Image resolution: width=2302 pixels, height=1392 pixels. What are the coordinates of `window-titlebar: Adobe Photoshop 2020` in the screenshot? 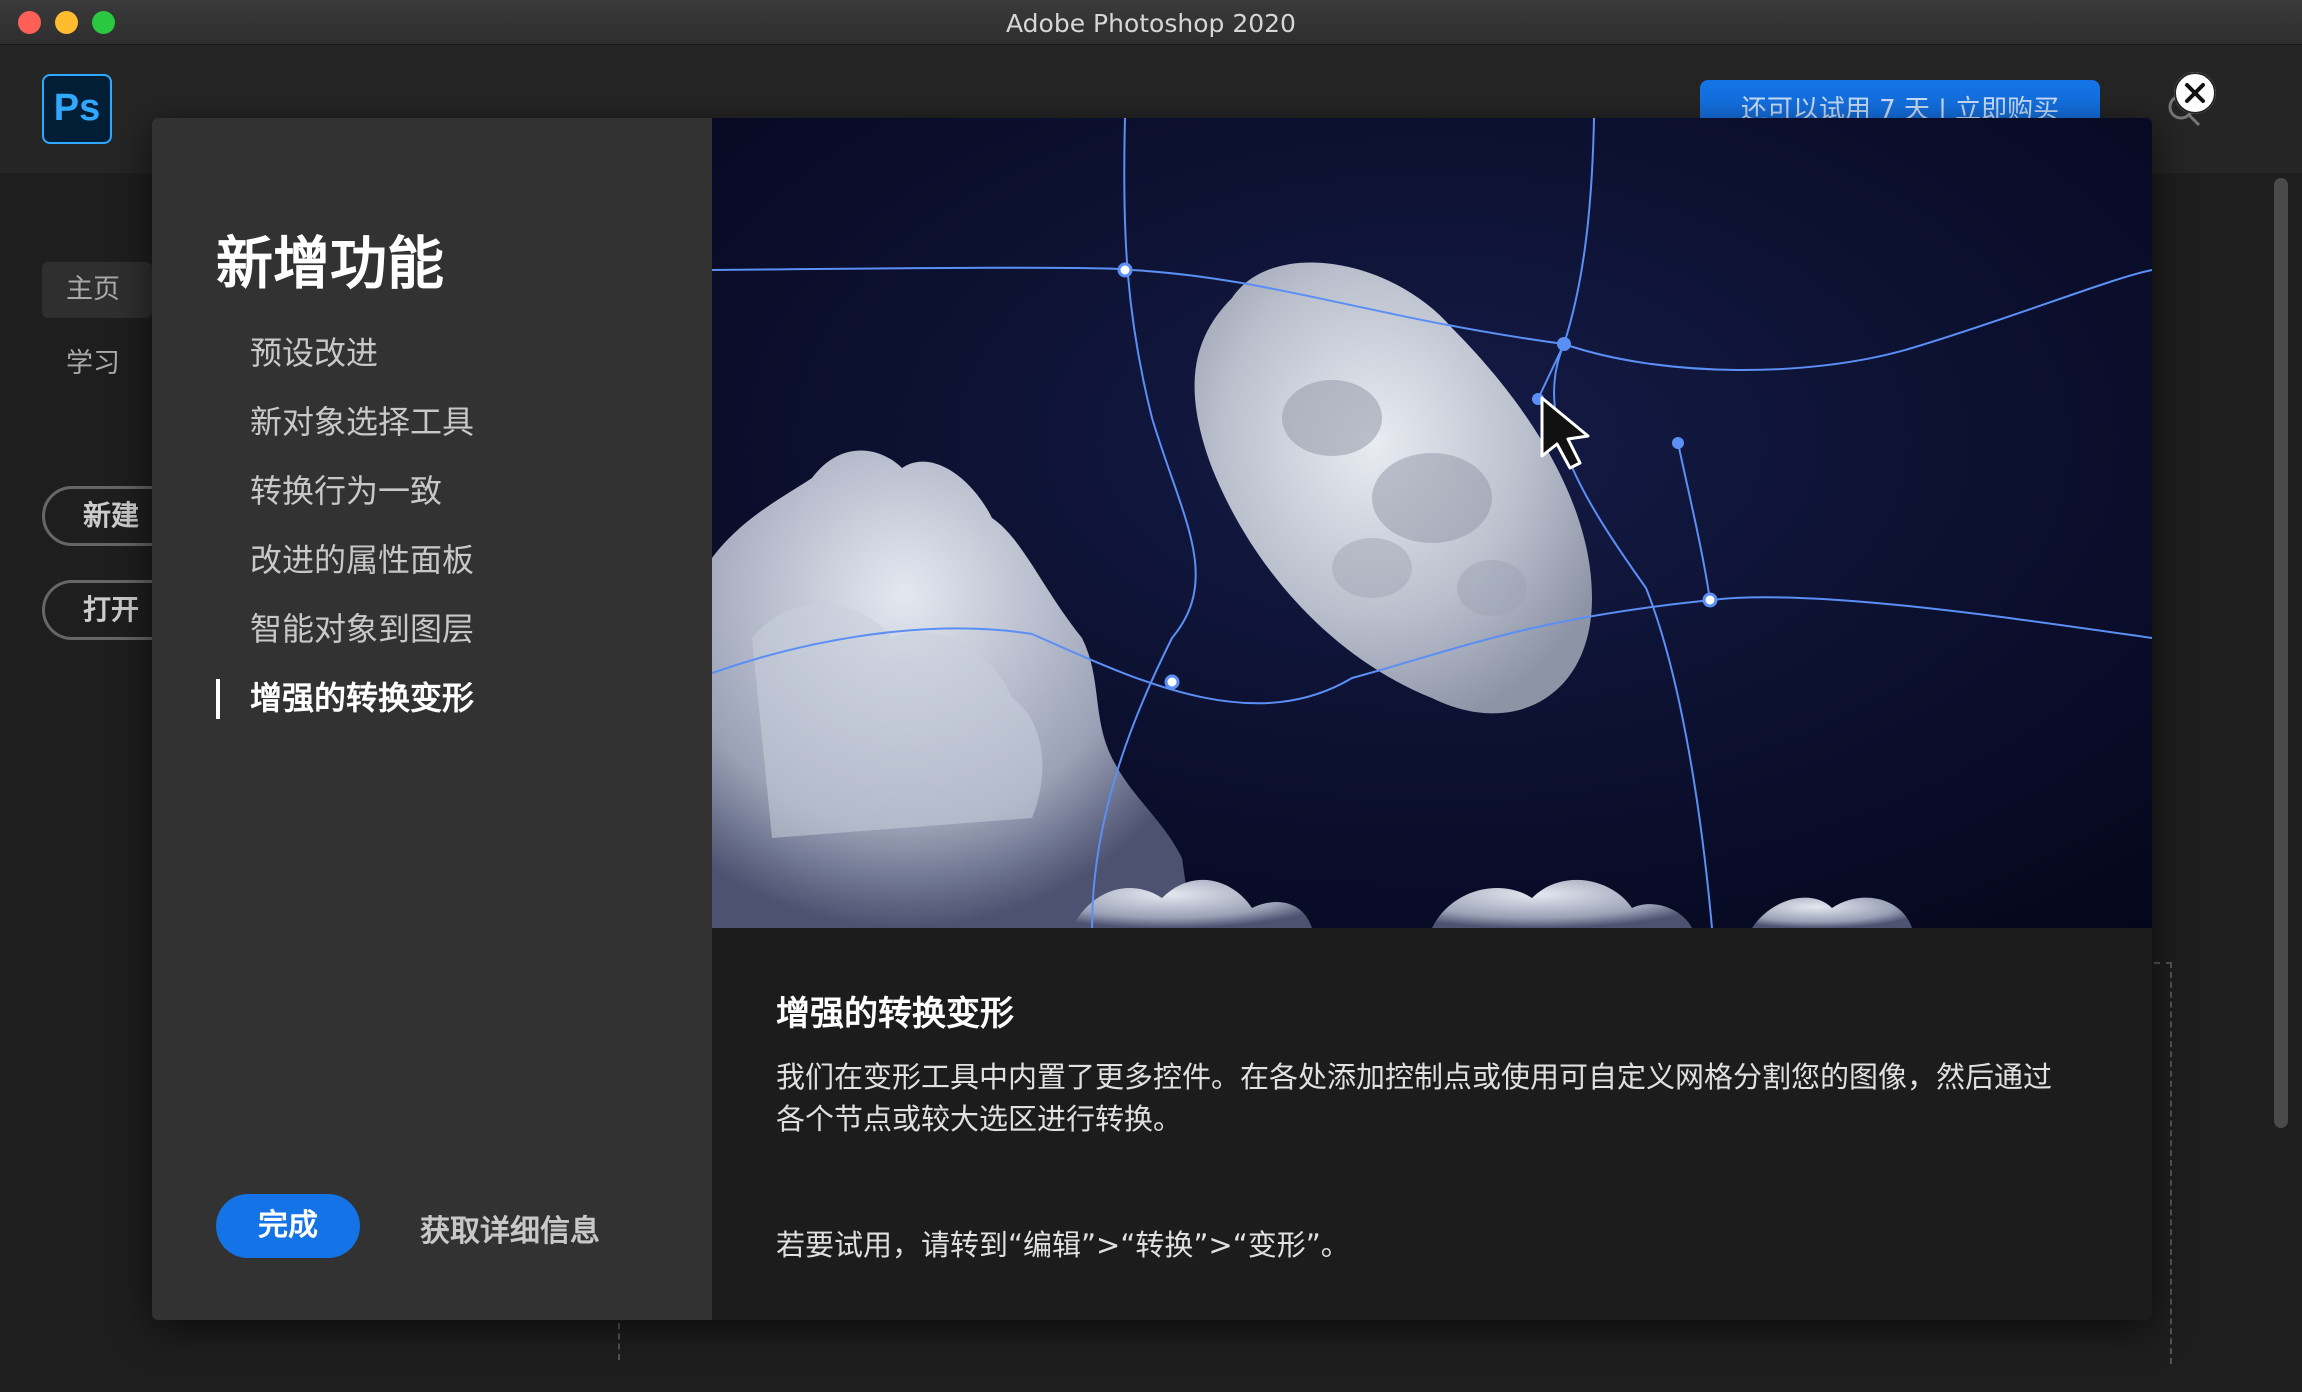 It's located at (1151, 22).